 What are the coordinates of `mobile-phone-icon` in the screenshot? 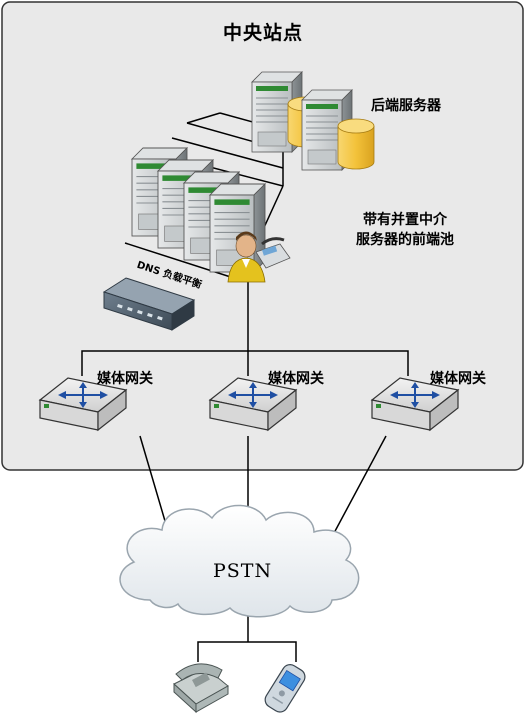 It's located at (285, 688).